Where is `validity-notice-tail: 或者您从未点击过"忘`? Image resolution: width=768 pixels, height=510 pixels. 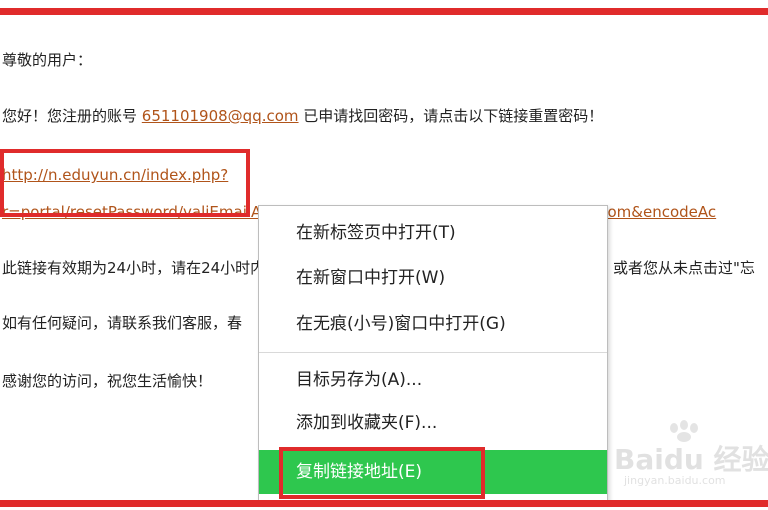
validity-notice-tail: 或者您从未点击过"忘 is located at coordinates (684, 268).